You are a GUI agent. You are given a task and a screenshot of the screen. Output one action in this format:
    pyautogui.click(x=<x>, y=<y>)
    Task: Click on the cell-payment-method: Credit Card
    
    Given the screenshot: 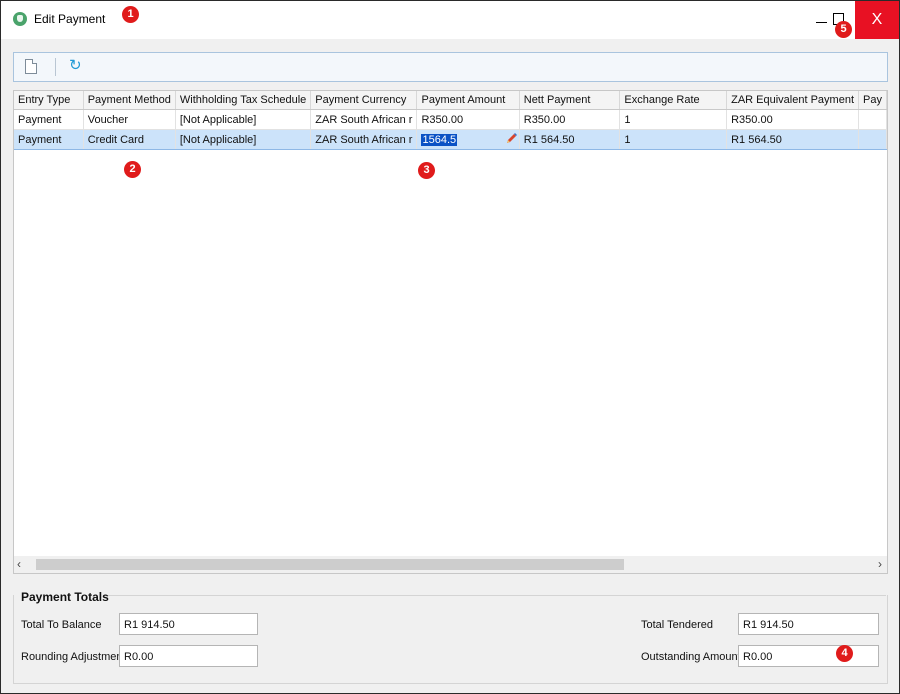 What is the action you would take?
    pyautogui.click(x=129, y=139)
    